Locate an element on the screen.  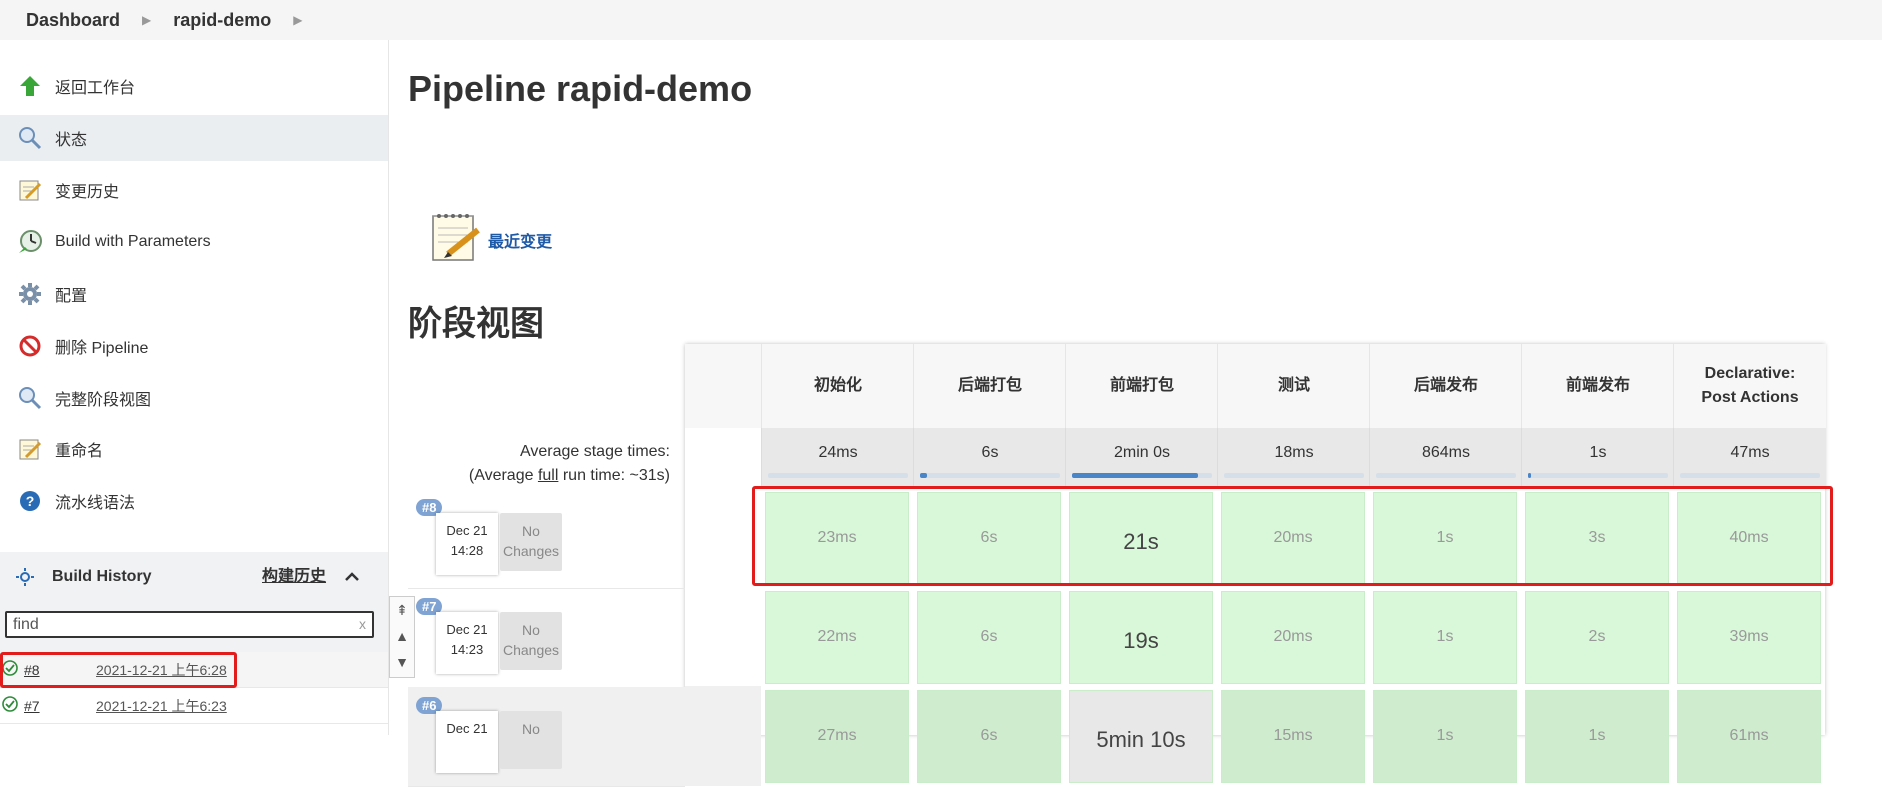
breadcrumb-dashboard: Dashboard is located at coordinates (73, 20).